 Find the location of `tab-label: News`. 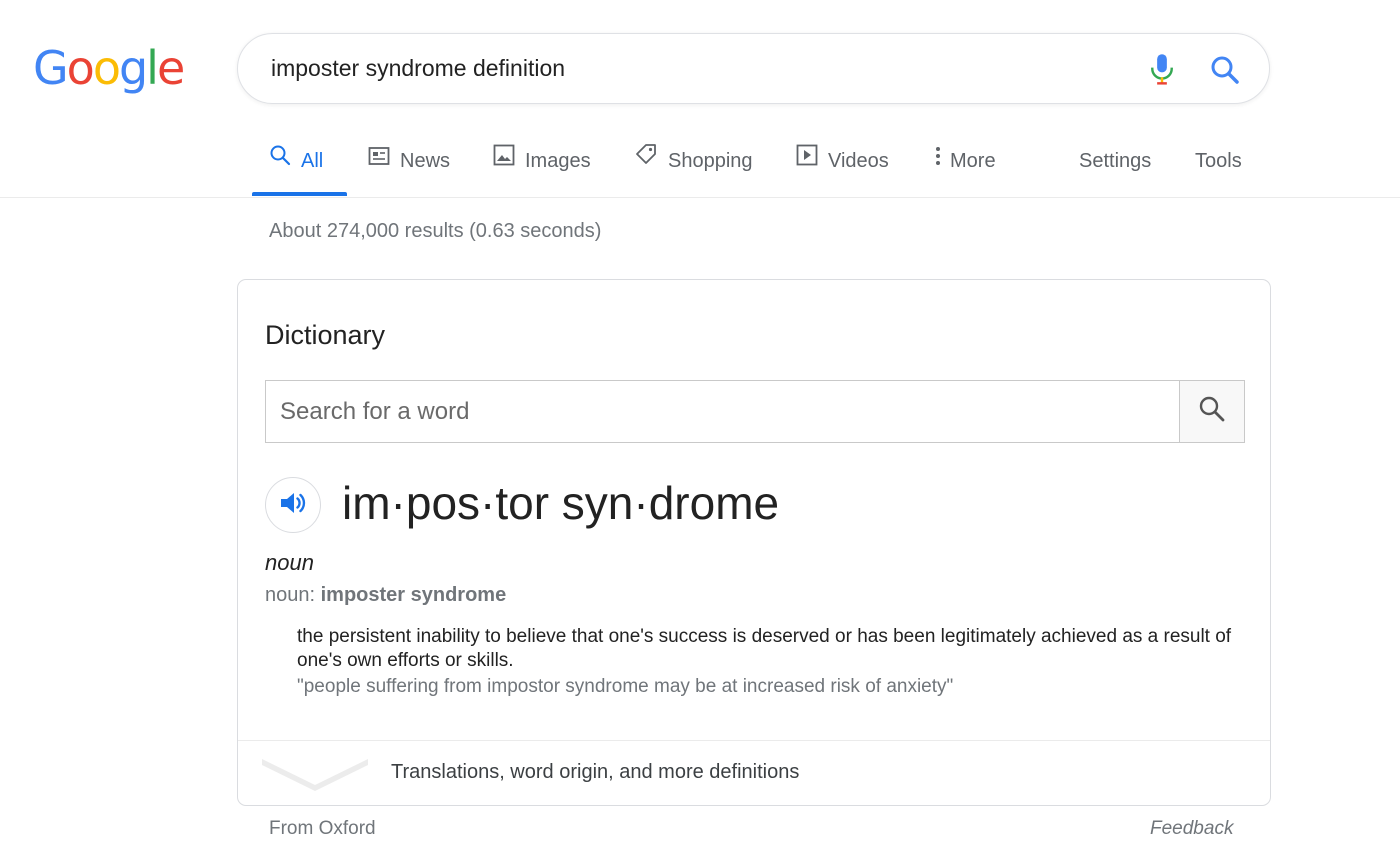

tab-label: News is located at coordinates (425, 161).